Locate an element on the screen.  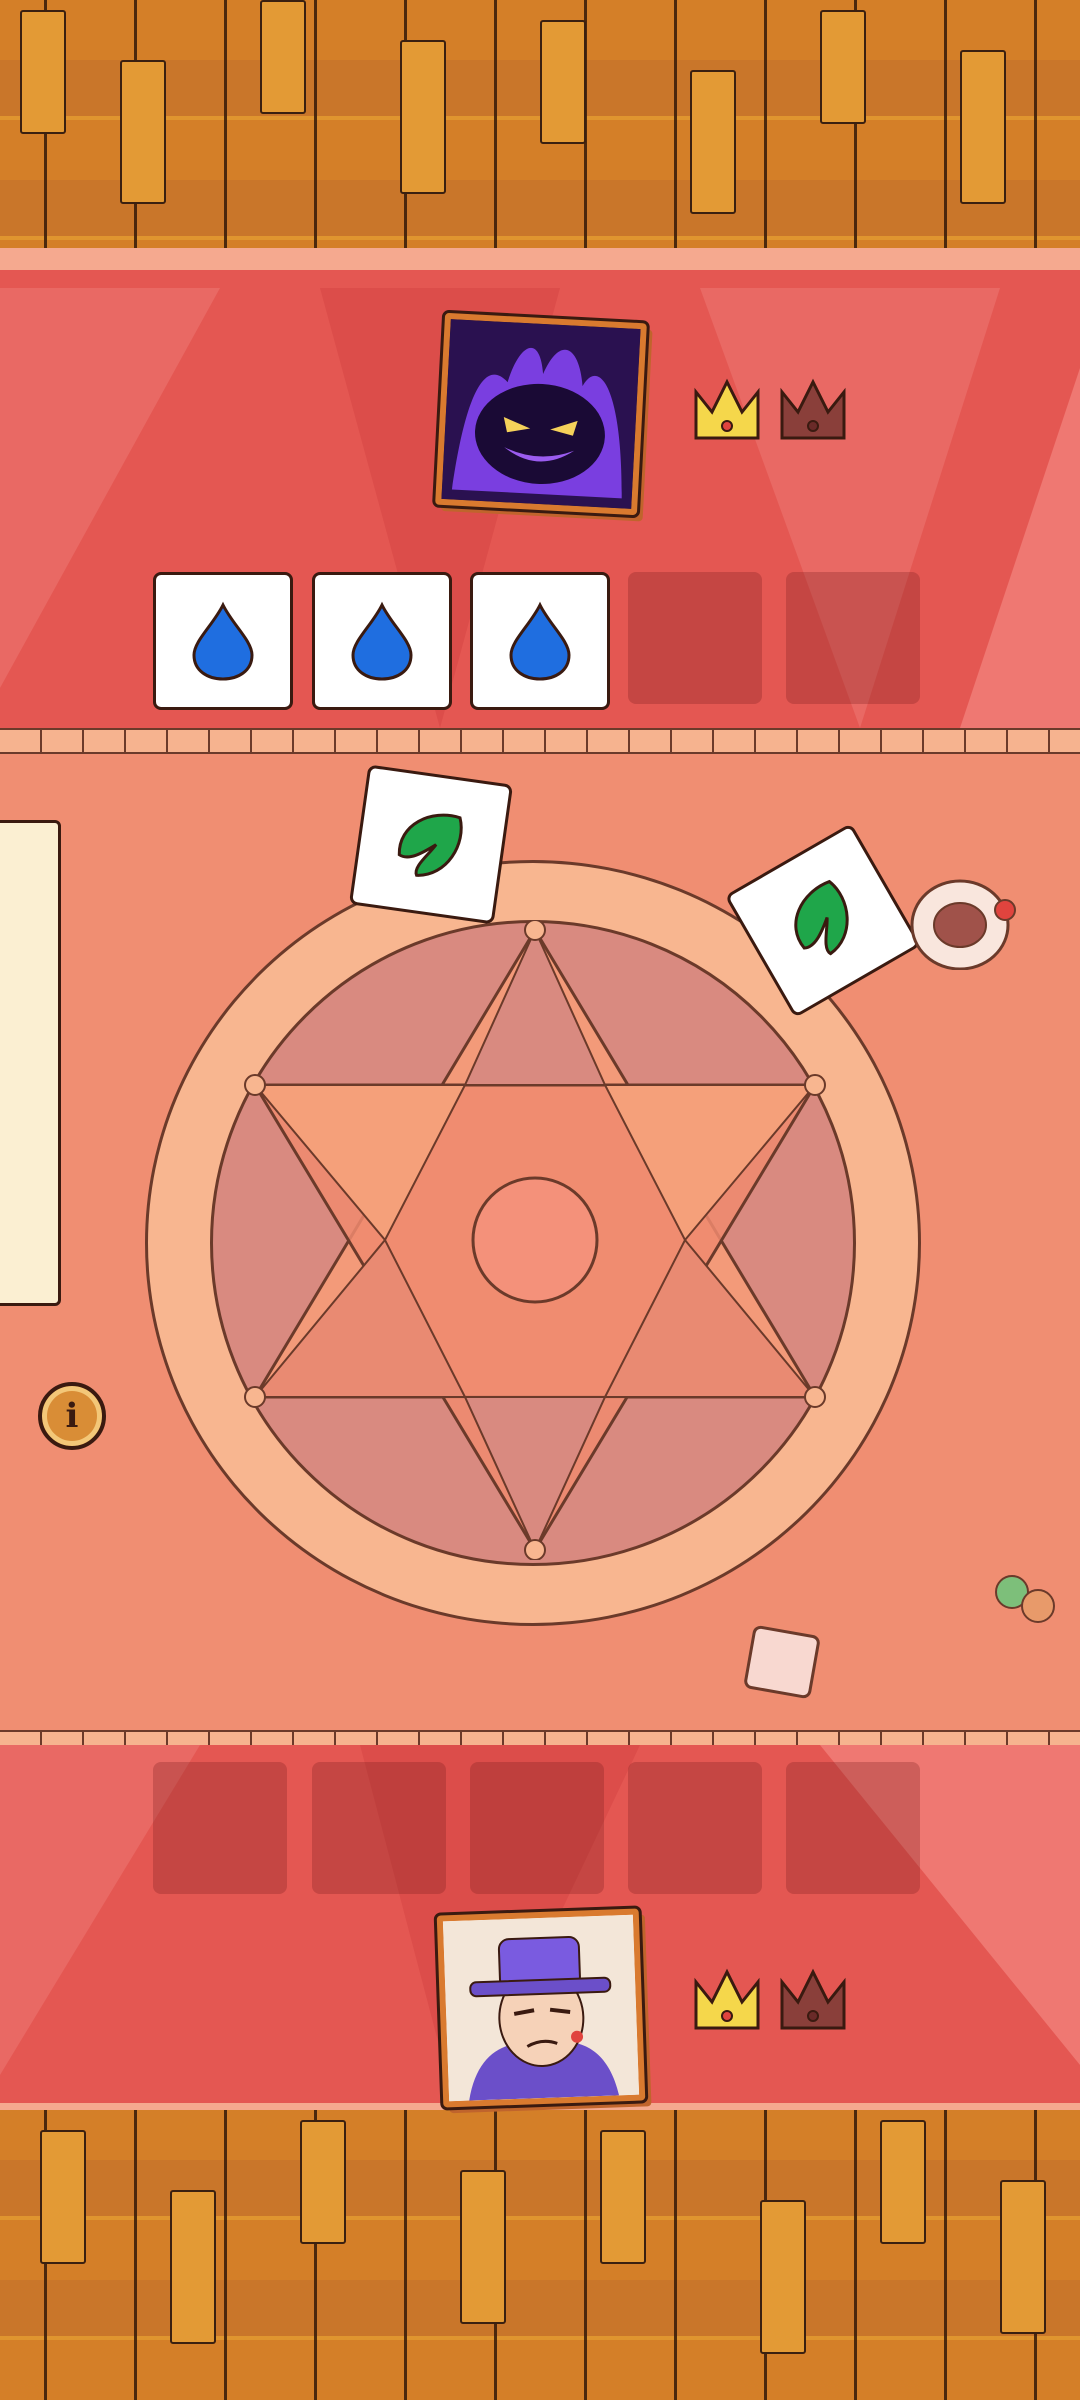
info-button: i is located at coordinates (72, 1416).